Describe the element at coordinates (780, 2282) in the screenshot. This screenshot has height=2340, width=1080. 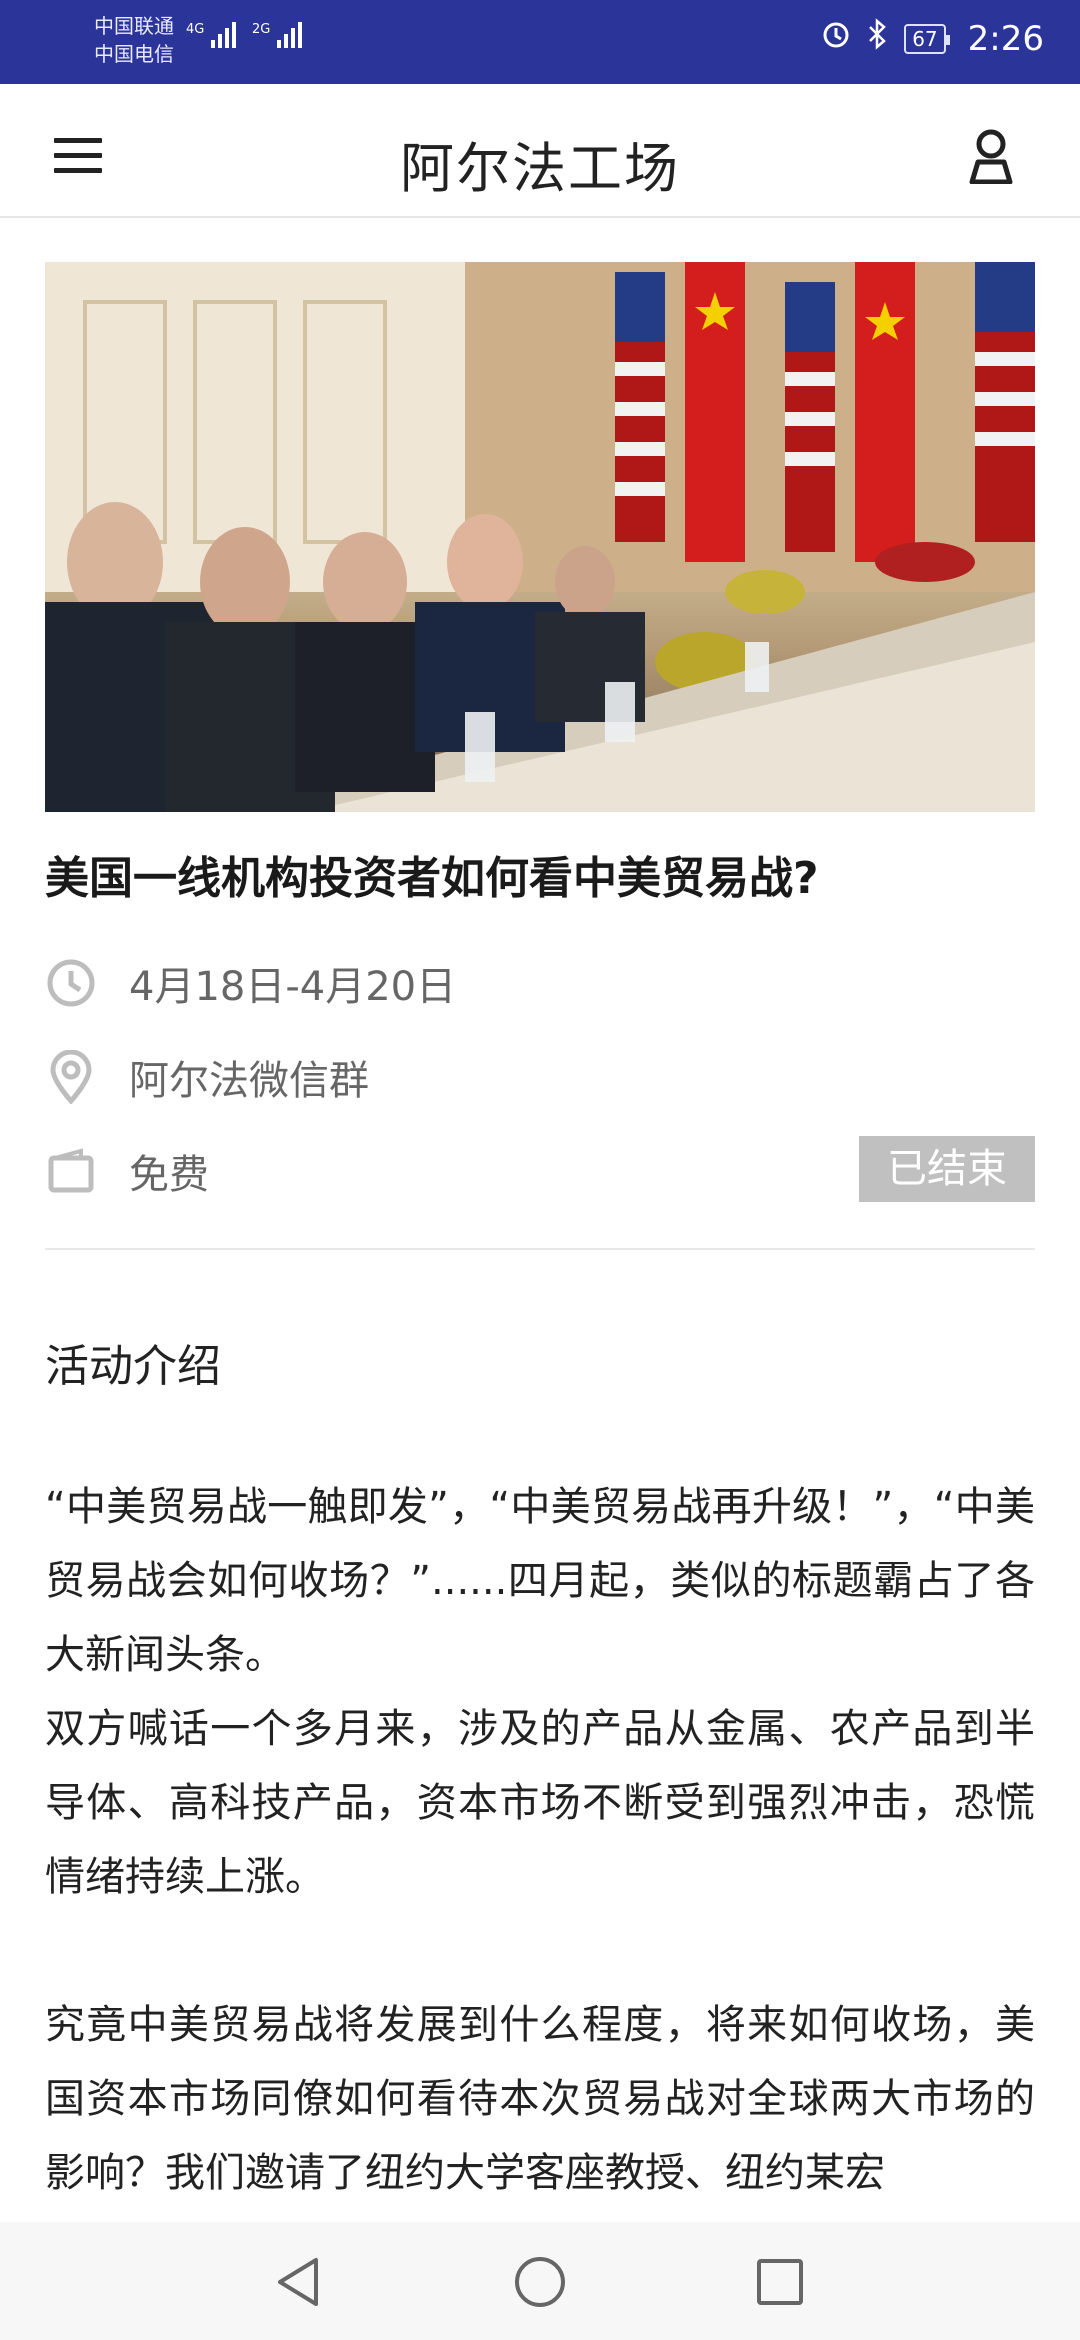
I see `recents-square-icon` at that location.